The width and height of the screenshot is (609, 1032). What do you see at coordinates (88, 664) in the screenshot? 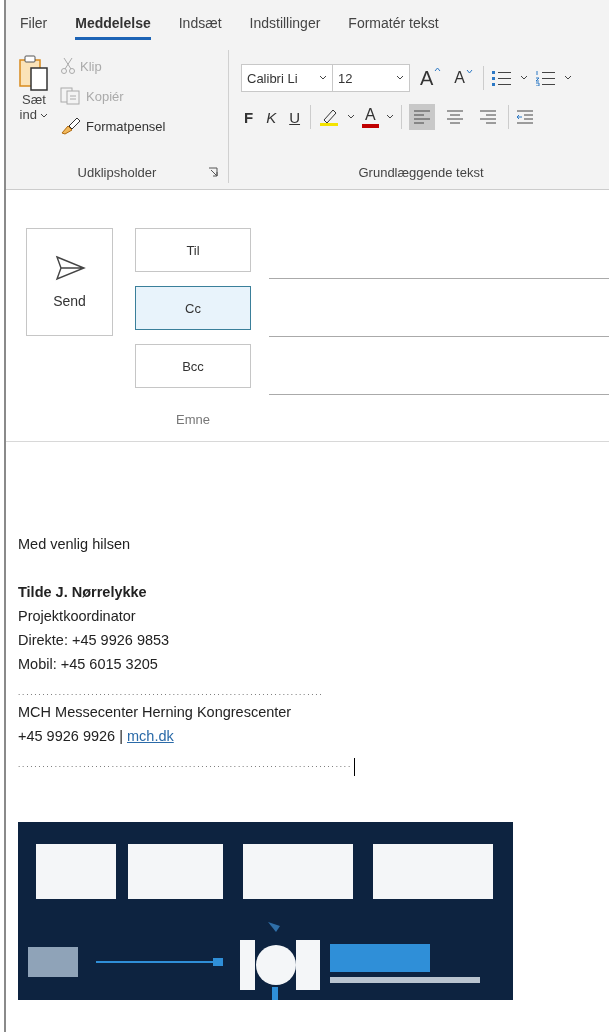
I see `signature-text: Mobil: +45 6015 3205` at bounding box center [88, 664].